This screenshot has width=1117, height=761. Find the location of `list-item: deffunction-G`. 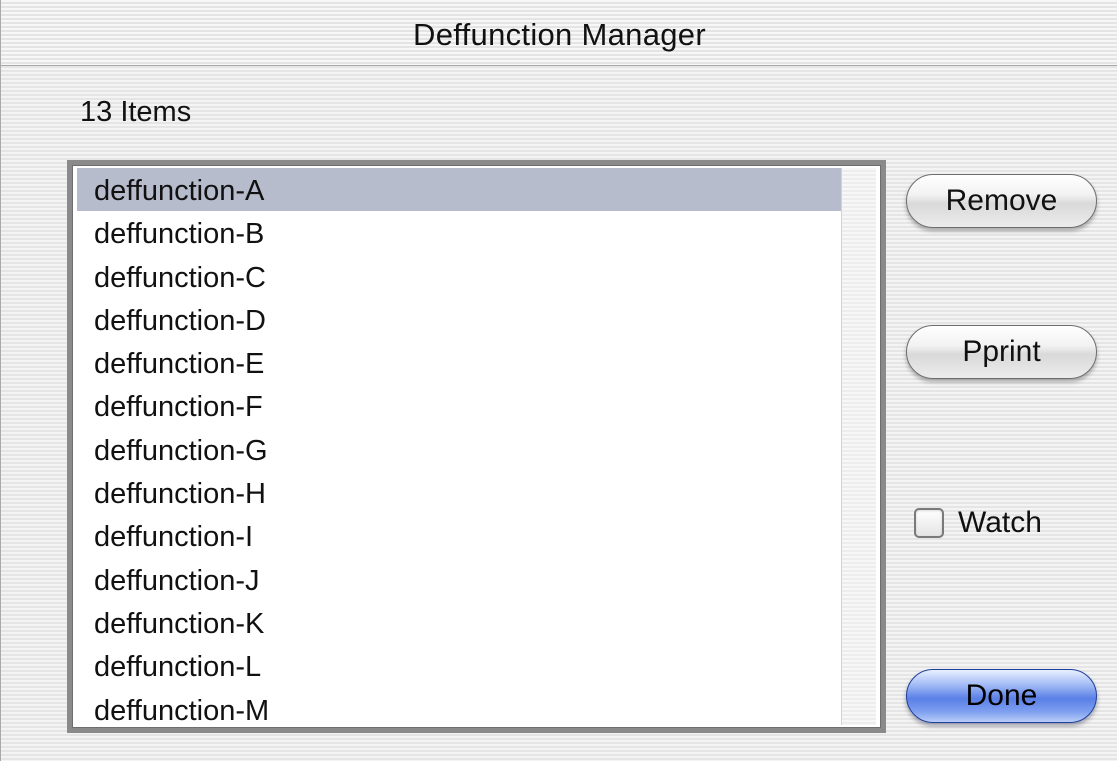

list-item: deffunction-G is located at coordinates (459, 449).